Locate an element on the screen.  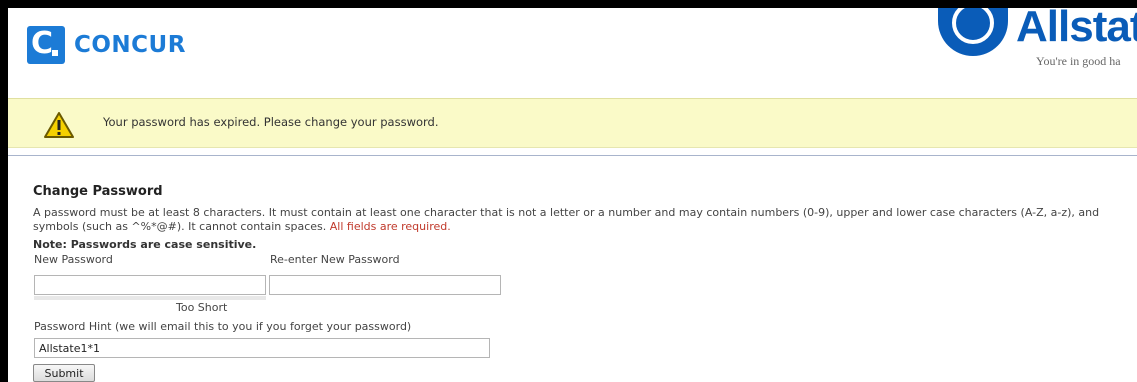
reenter-password-label: Re-enter New Password is located at coordinates (335, 259).